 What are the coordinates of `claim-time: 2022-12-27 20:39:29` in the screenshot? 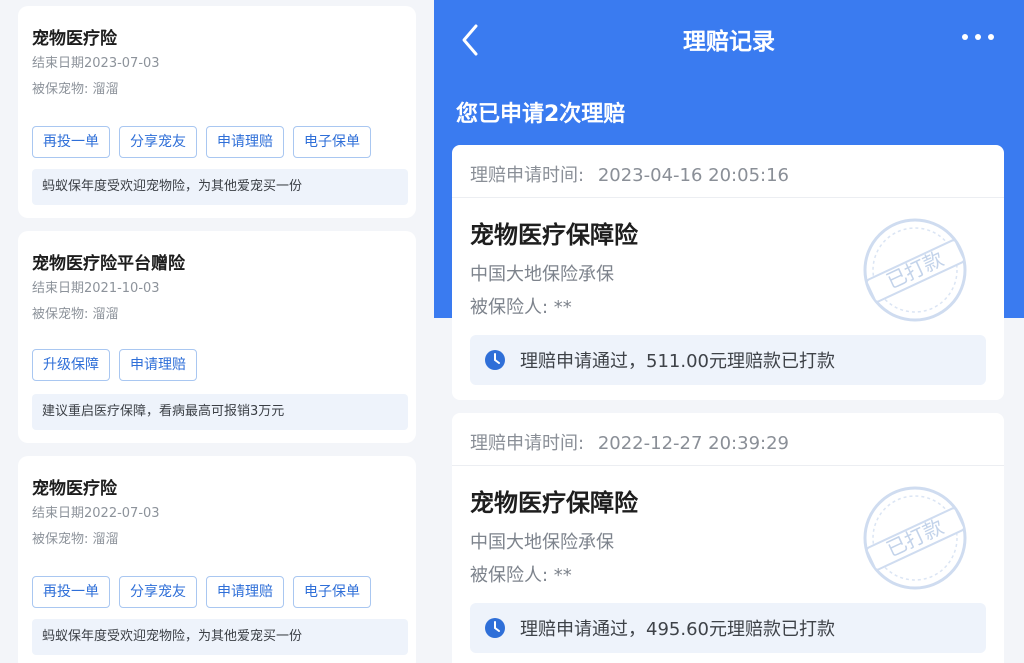 It's located at (693, 443).